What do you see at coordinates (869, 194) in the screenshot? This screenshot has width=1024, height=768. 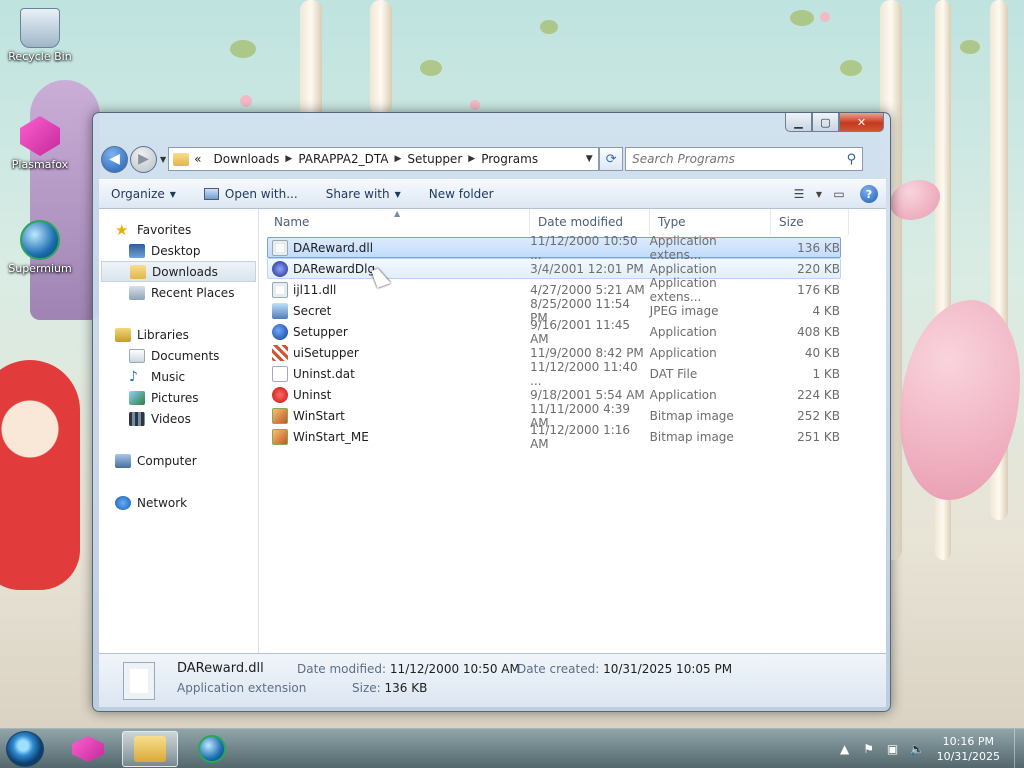 I see `help-icon: ?` at bounding box center [869, 194].